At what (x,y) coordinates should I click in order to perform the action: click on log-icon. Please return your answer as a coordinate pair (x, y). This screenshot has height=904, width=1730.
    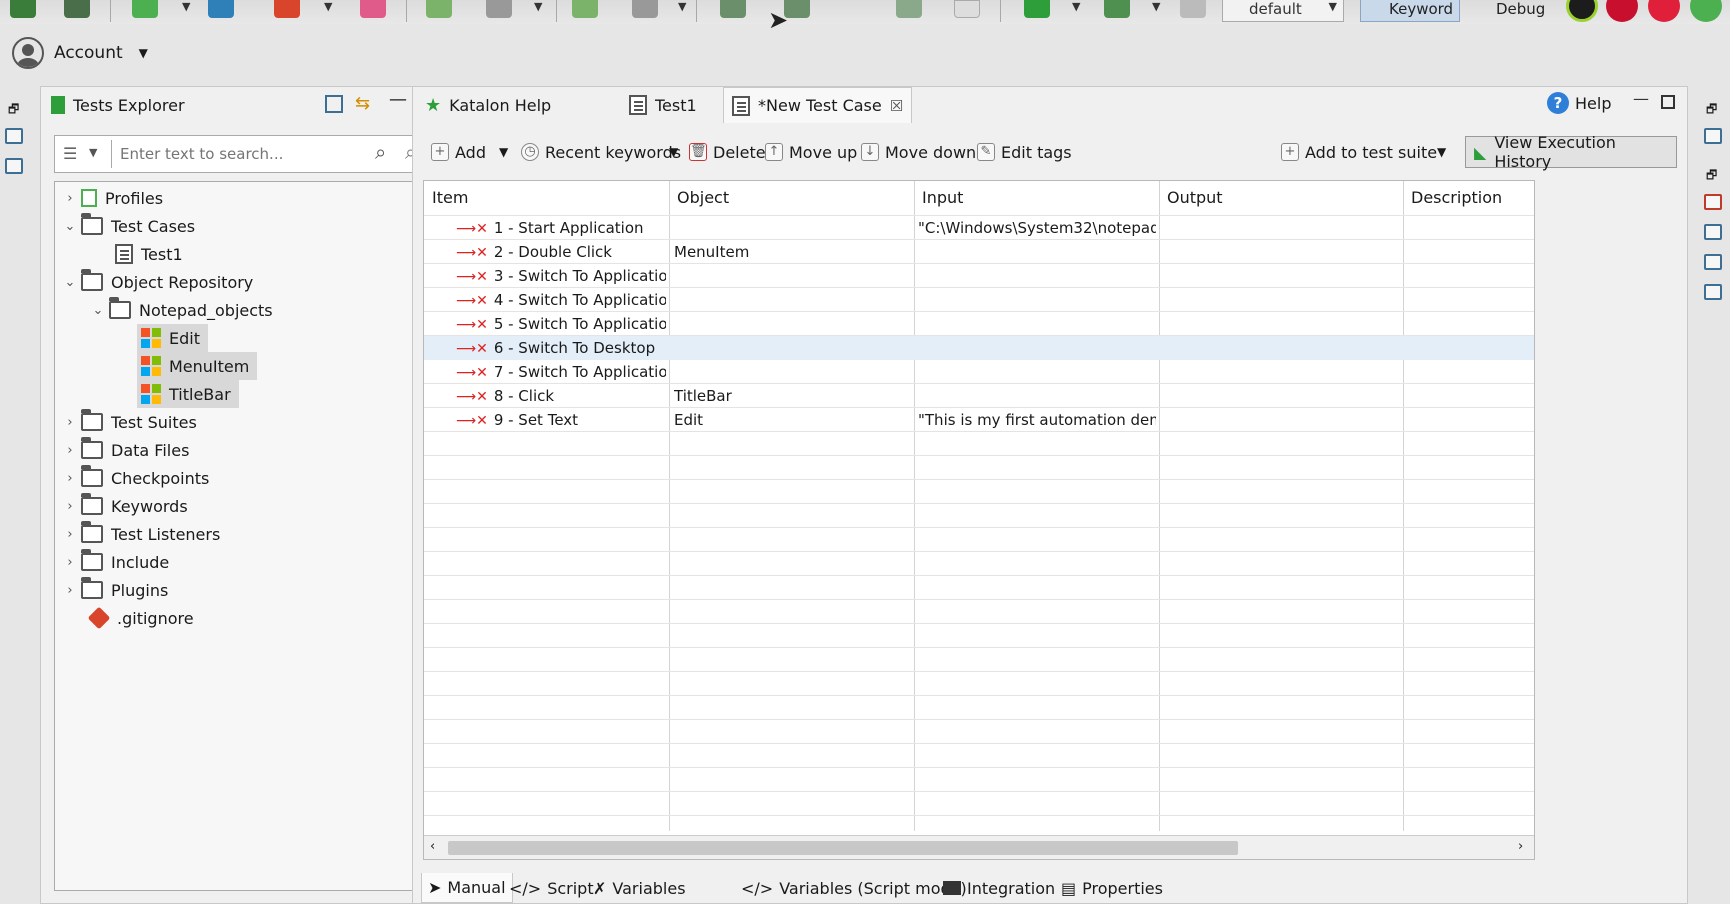
    Looking at the image, I should click on (1713, 262).